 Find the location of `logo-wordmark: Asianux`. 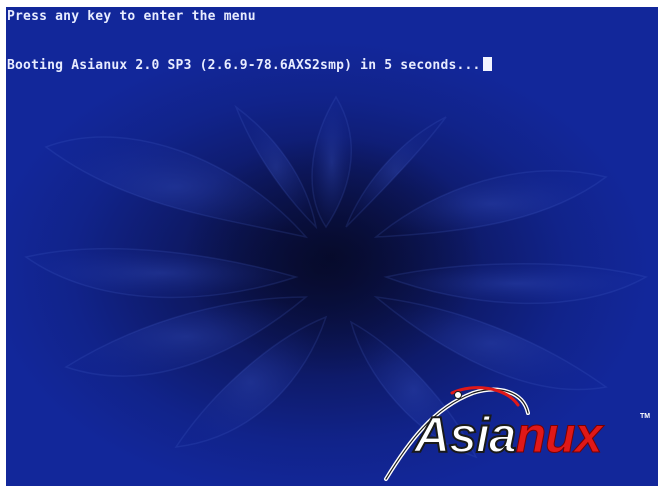

logo-wordmark: Asianux is located at coordinates (508, 435).